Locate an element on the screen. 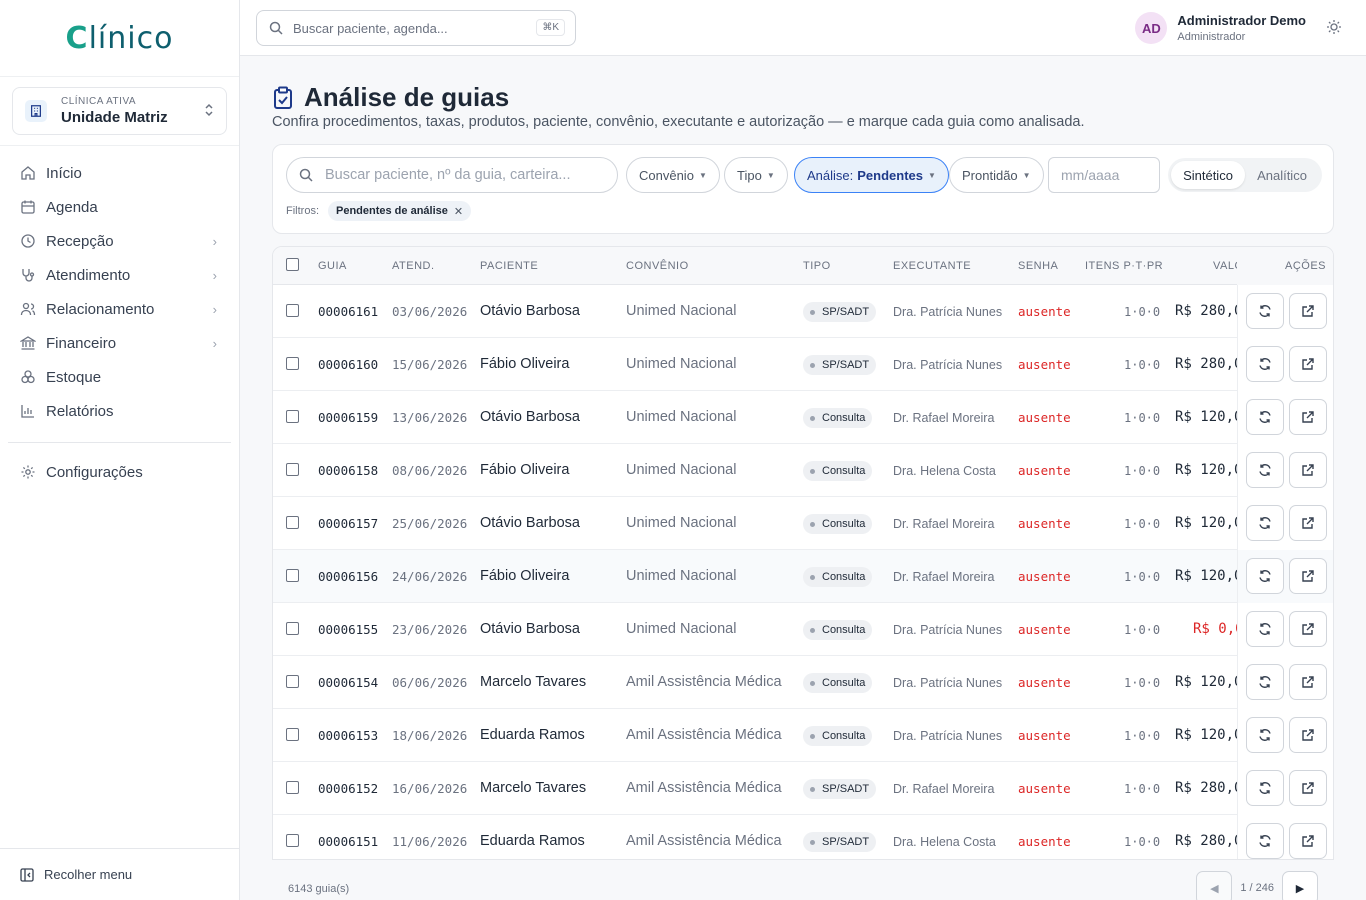 The image size is (1366, 900). next-page-button: ▶ is located at coordinates (1300, 885).